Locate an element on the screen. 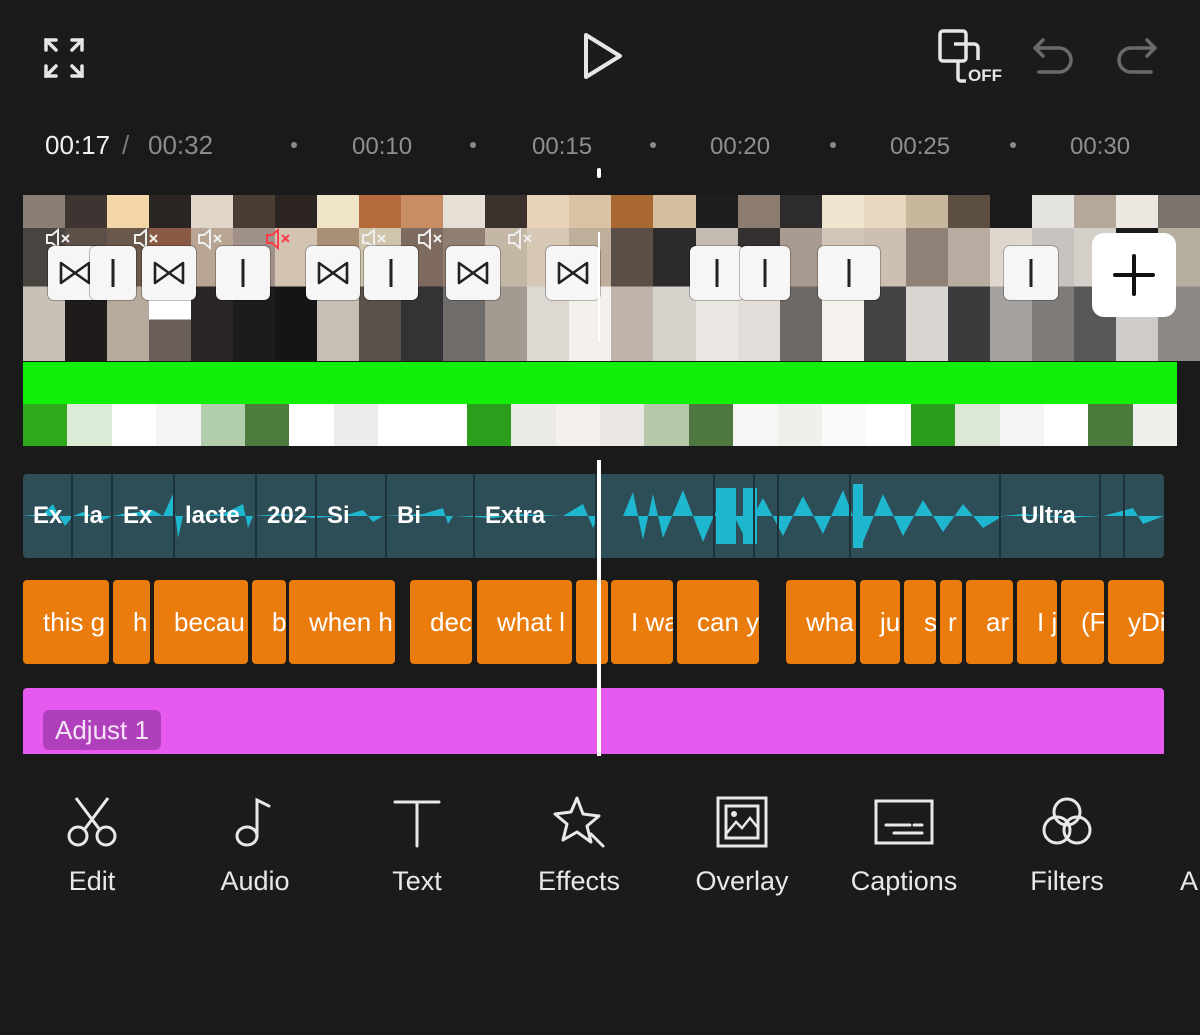 The height and width of the screenshot is (1035, 1200). tool-overlay: Overlay is located at coordinates (742, 850).